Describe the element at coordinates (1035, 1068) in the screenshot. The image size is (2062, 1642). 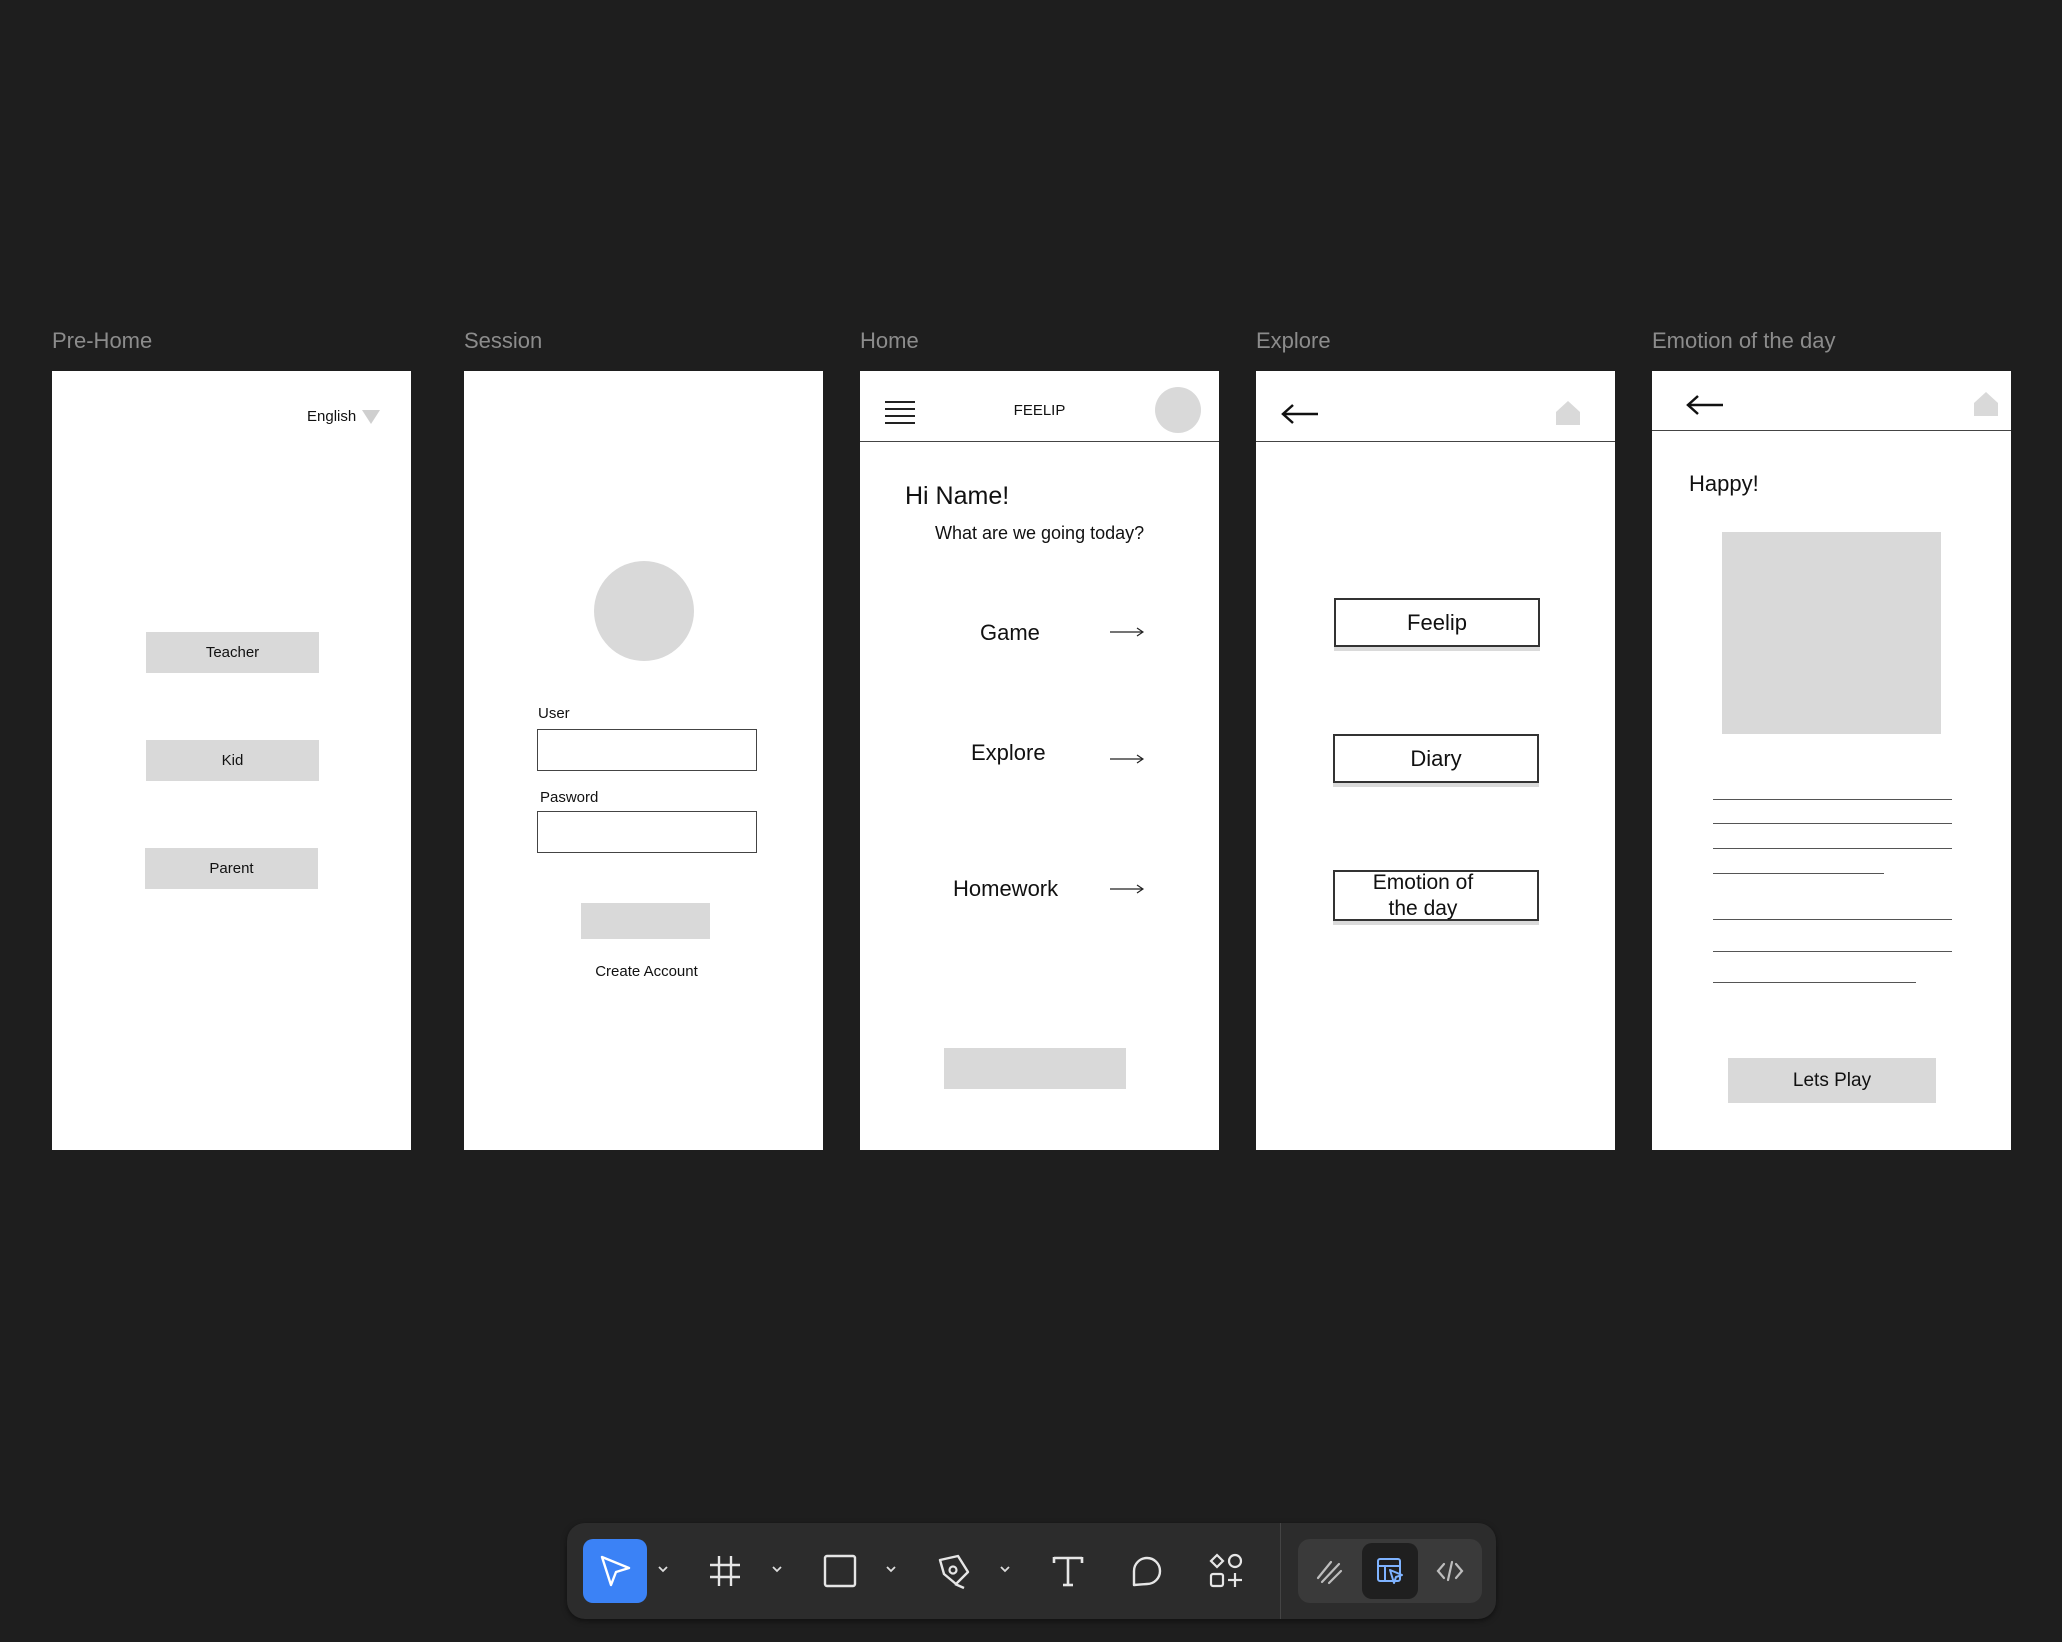
I see `bottom-action-button` at that location.